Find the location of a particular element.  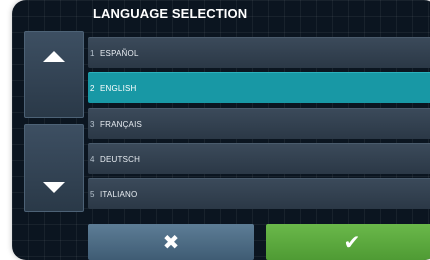

triangle-up-icon is located at coordinates (54, 56).